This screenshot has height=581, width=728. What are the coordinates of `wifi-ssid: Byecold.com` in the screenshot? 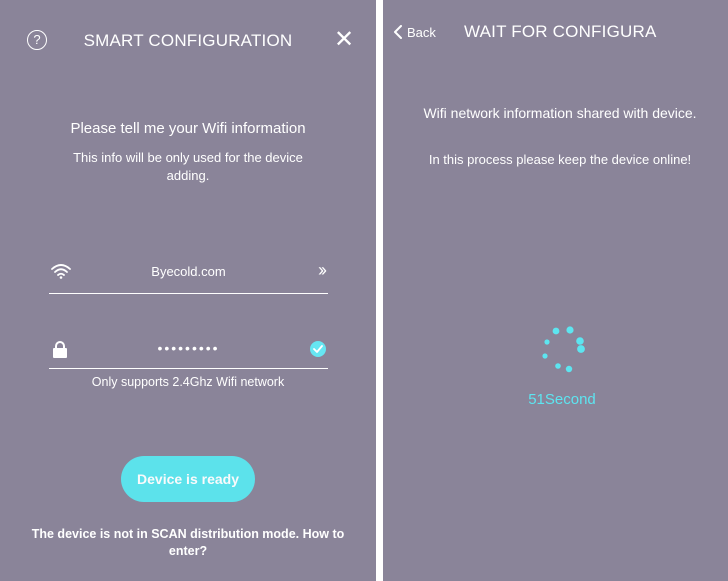 It's located at (188, 271).